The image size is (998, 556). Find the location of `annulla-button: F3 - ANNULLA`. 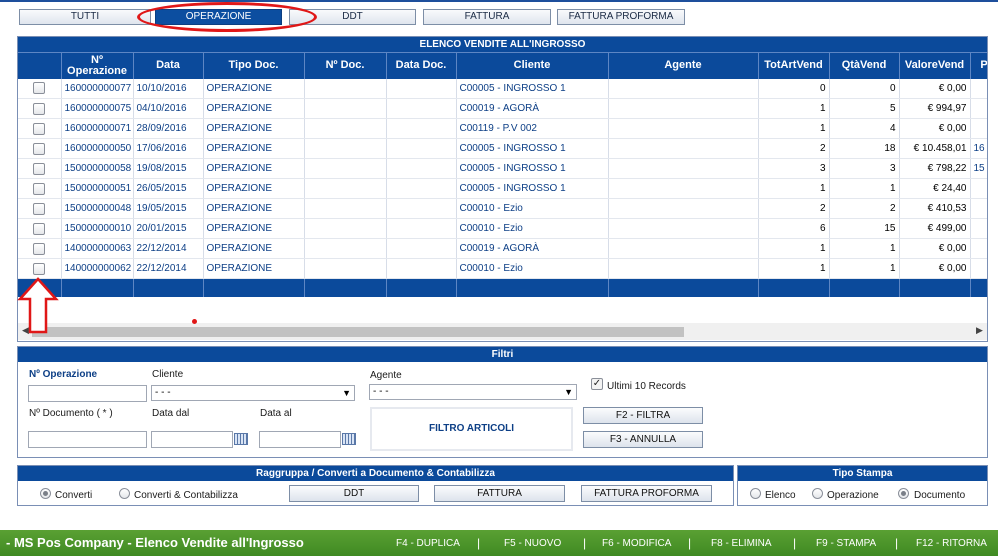

annulla-button: F3 - ANNULLA is located at coordinates (643, 439).